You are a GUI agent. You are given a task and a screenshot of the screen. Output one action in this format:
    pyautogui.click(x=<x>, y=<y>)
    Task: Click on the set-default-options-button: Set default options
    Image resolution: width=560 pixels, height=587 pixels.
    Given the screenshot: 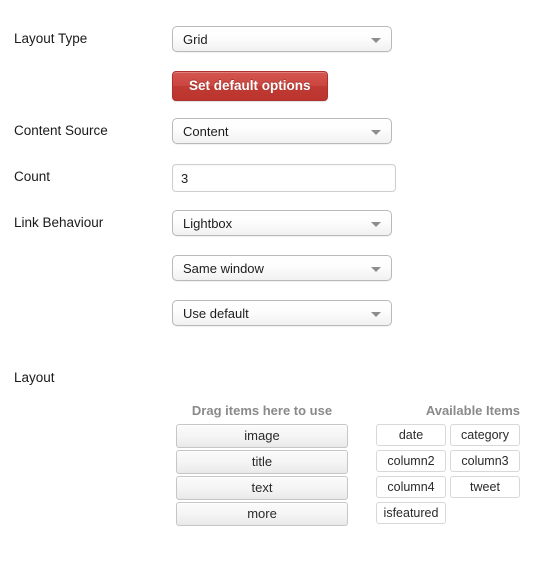 What is the action you would take?
    pyautogui.click(x=250, y=86)
    